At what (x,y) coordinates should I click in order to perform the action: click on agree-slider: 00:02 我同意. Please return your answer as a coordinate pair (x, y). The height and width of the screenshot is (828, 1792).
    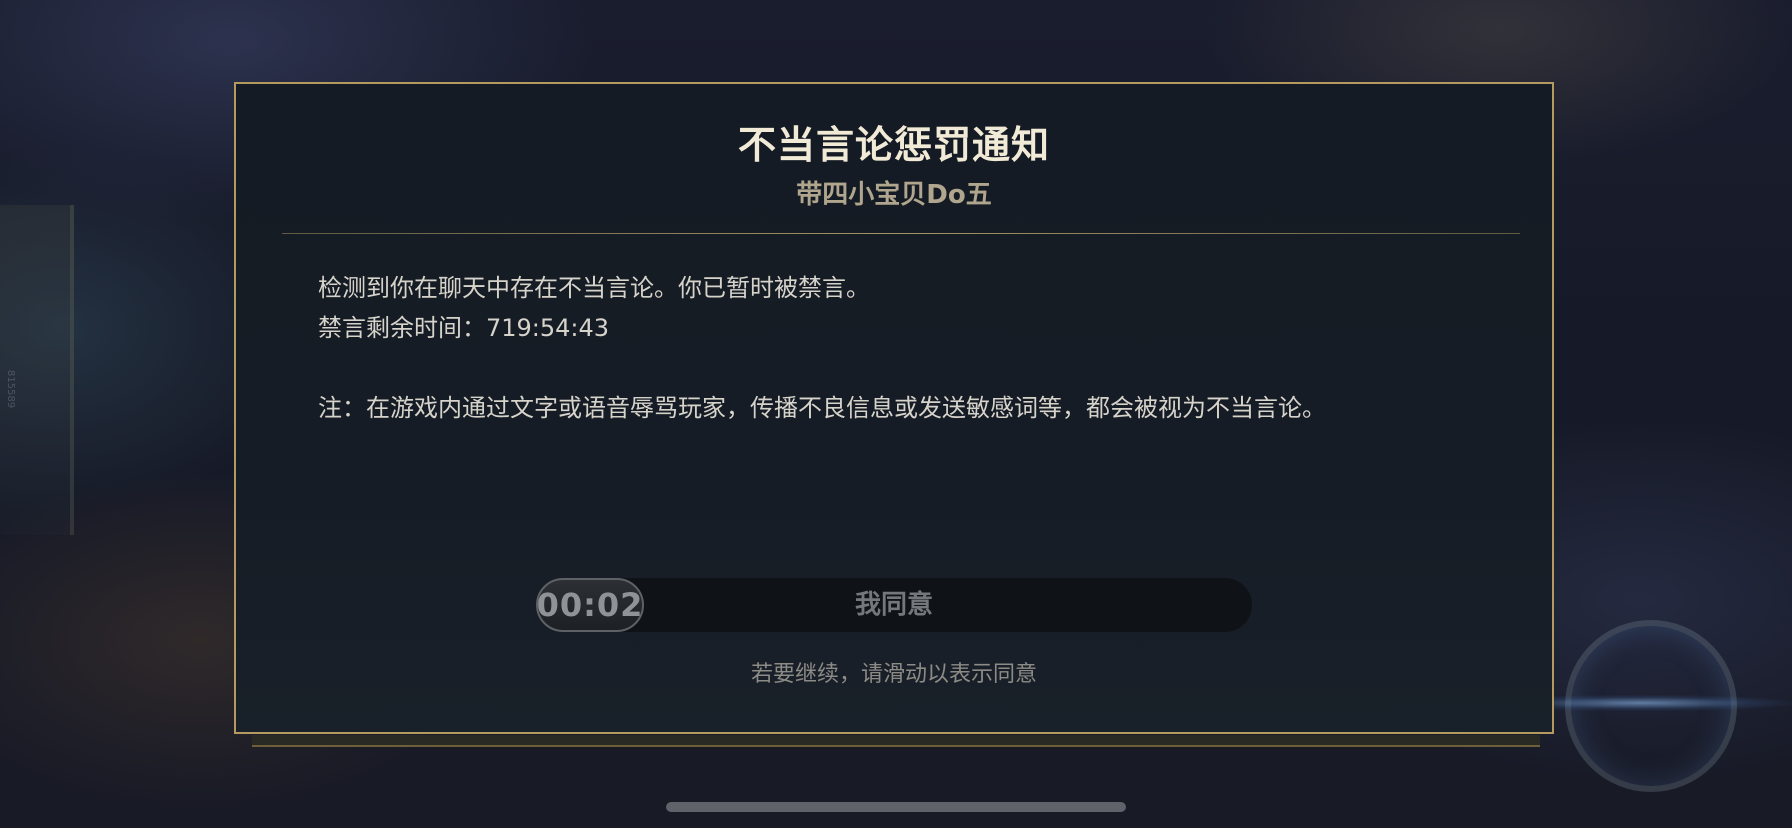
    Looking at the image, I should click on (894, 605).